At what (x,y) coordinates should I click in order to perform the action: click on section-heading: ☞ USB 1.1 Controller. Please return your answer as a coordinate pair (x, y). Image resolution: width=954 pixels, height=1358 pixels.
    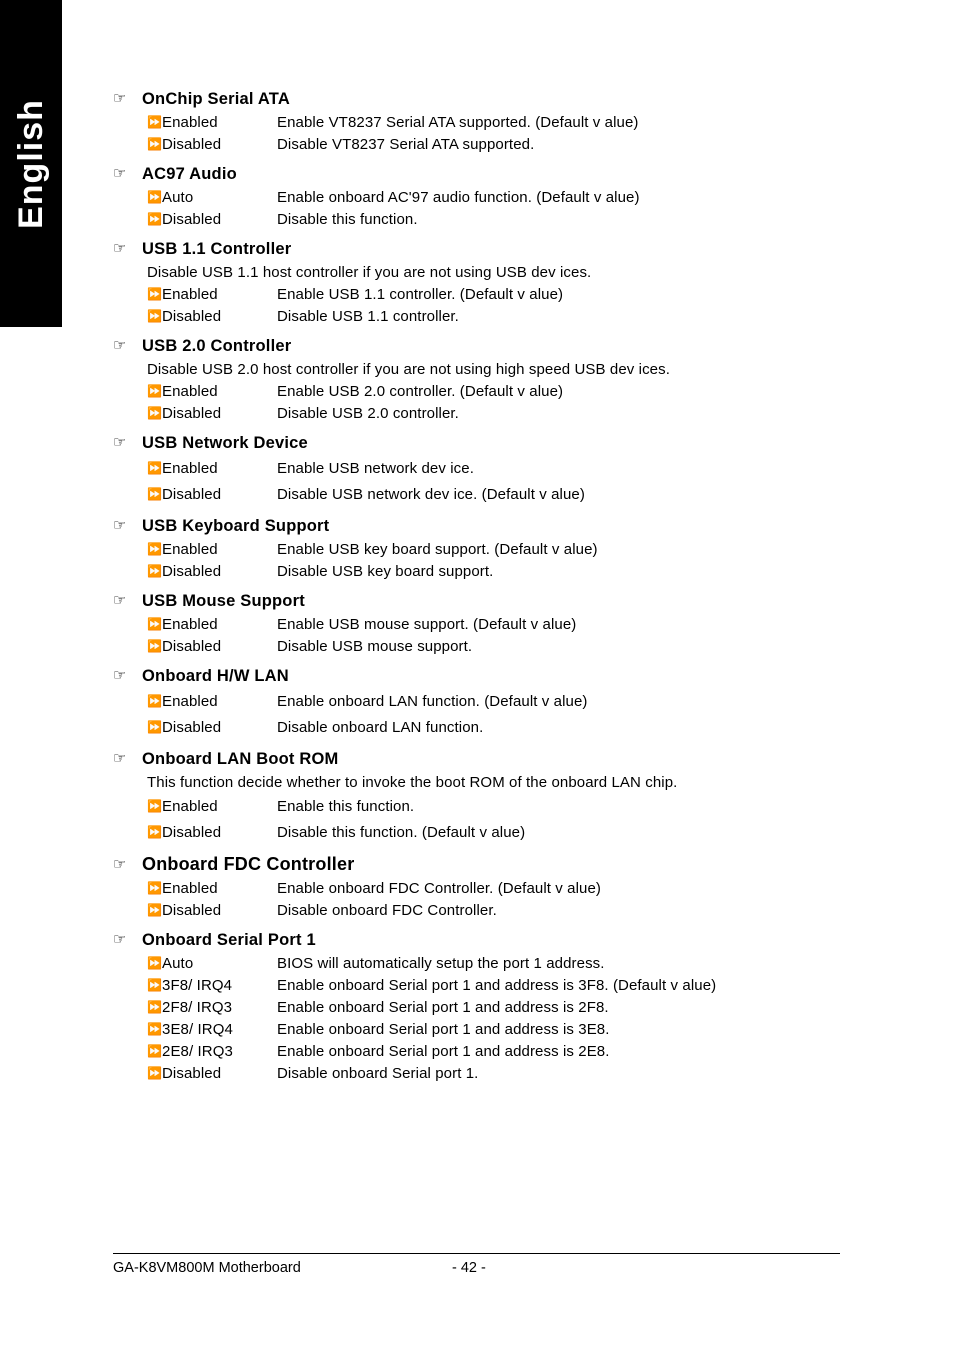
    Looking at the image, I should click on (483, 249).